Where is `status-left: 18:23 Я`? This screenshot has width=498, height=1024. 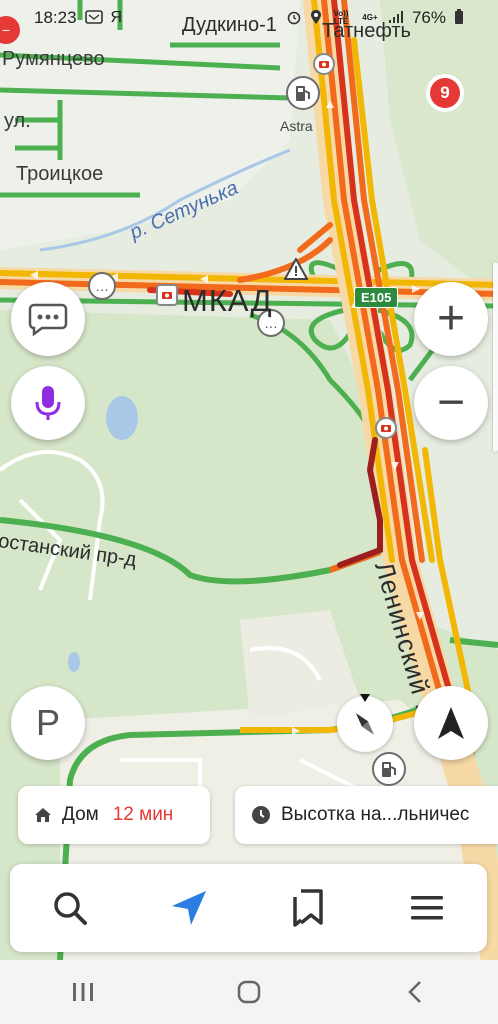
status-left: 18:23 Я is located at coordinates (78, 18).